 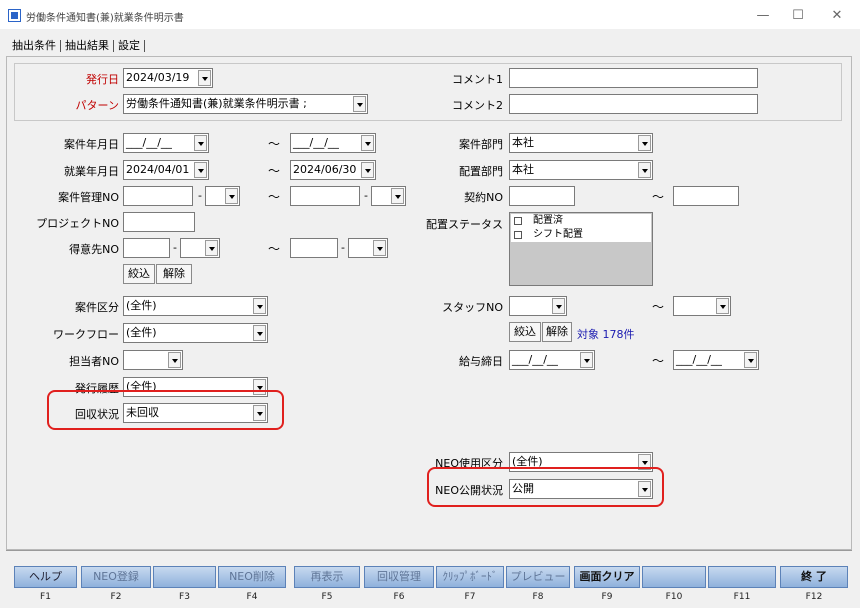 What do you see at coordinates (129, 46) in the screenshot?
I see `tab-settings: 設定` at bounding box center [129, 46].